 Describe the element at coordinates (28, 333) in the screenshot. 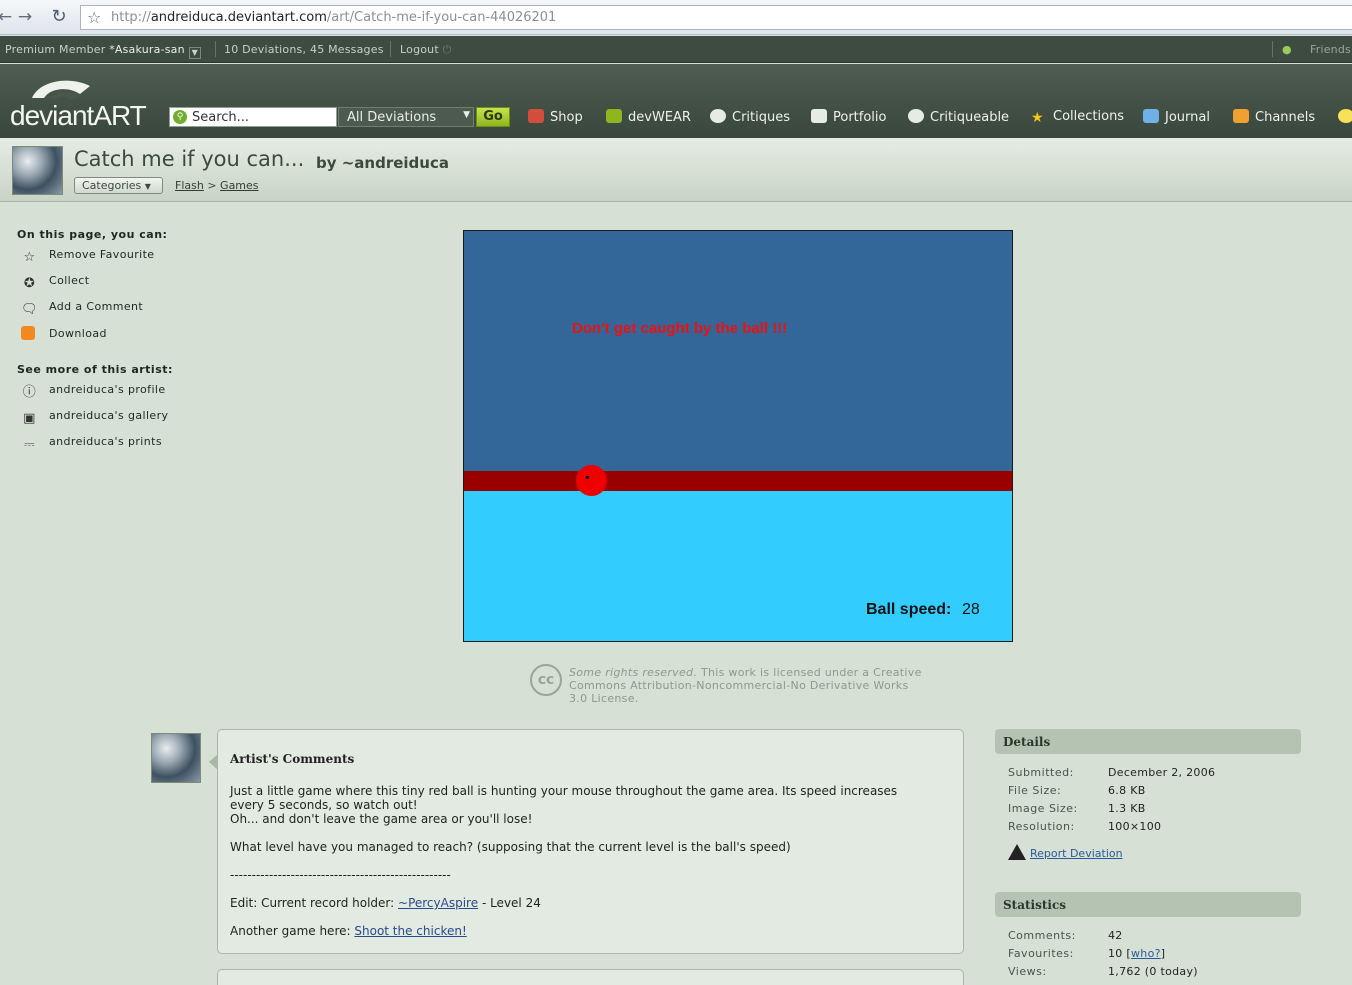

I see `download-icon` at that location.